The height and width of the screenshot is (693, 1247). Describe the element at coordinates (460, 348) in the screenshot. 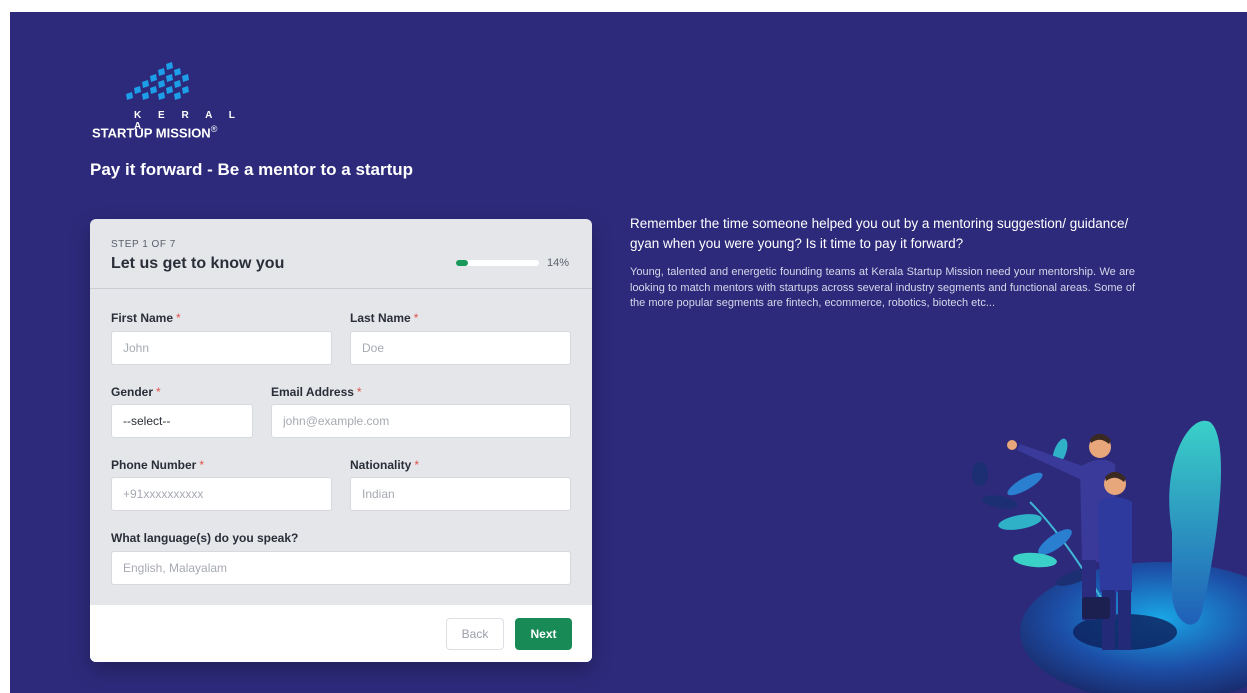

I see `last-name-input` at that location.